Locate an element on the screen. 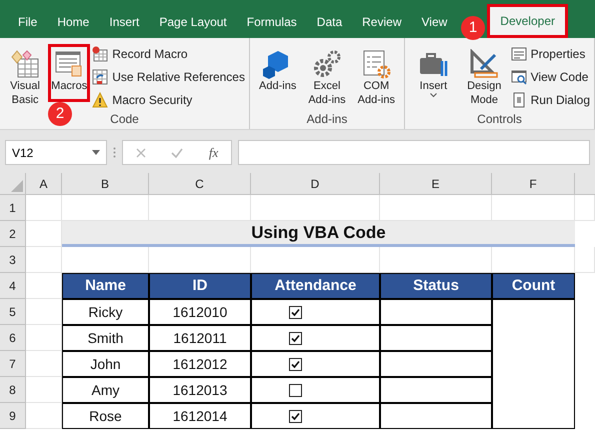 The image size is (595, 431). ribbon-button: Macros is located at coordinates (69, 73).